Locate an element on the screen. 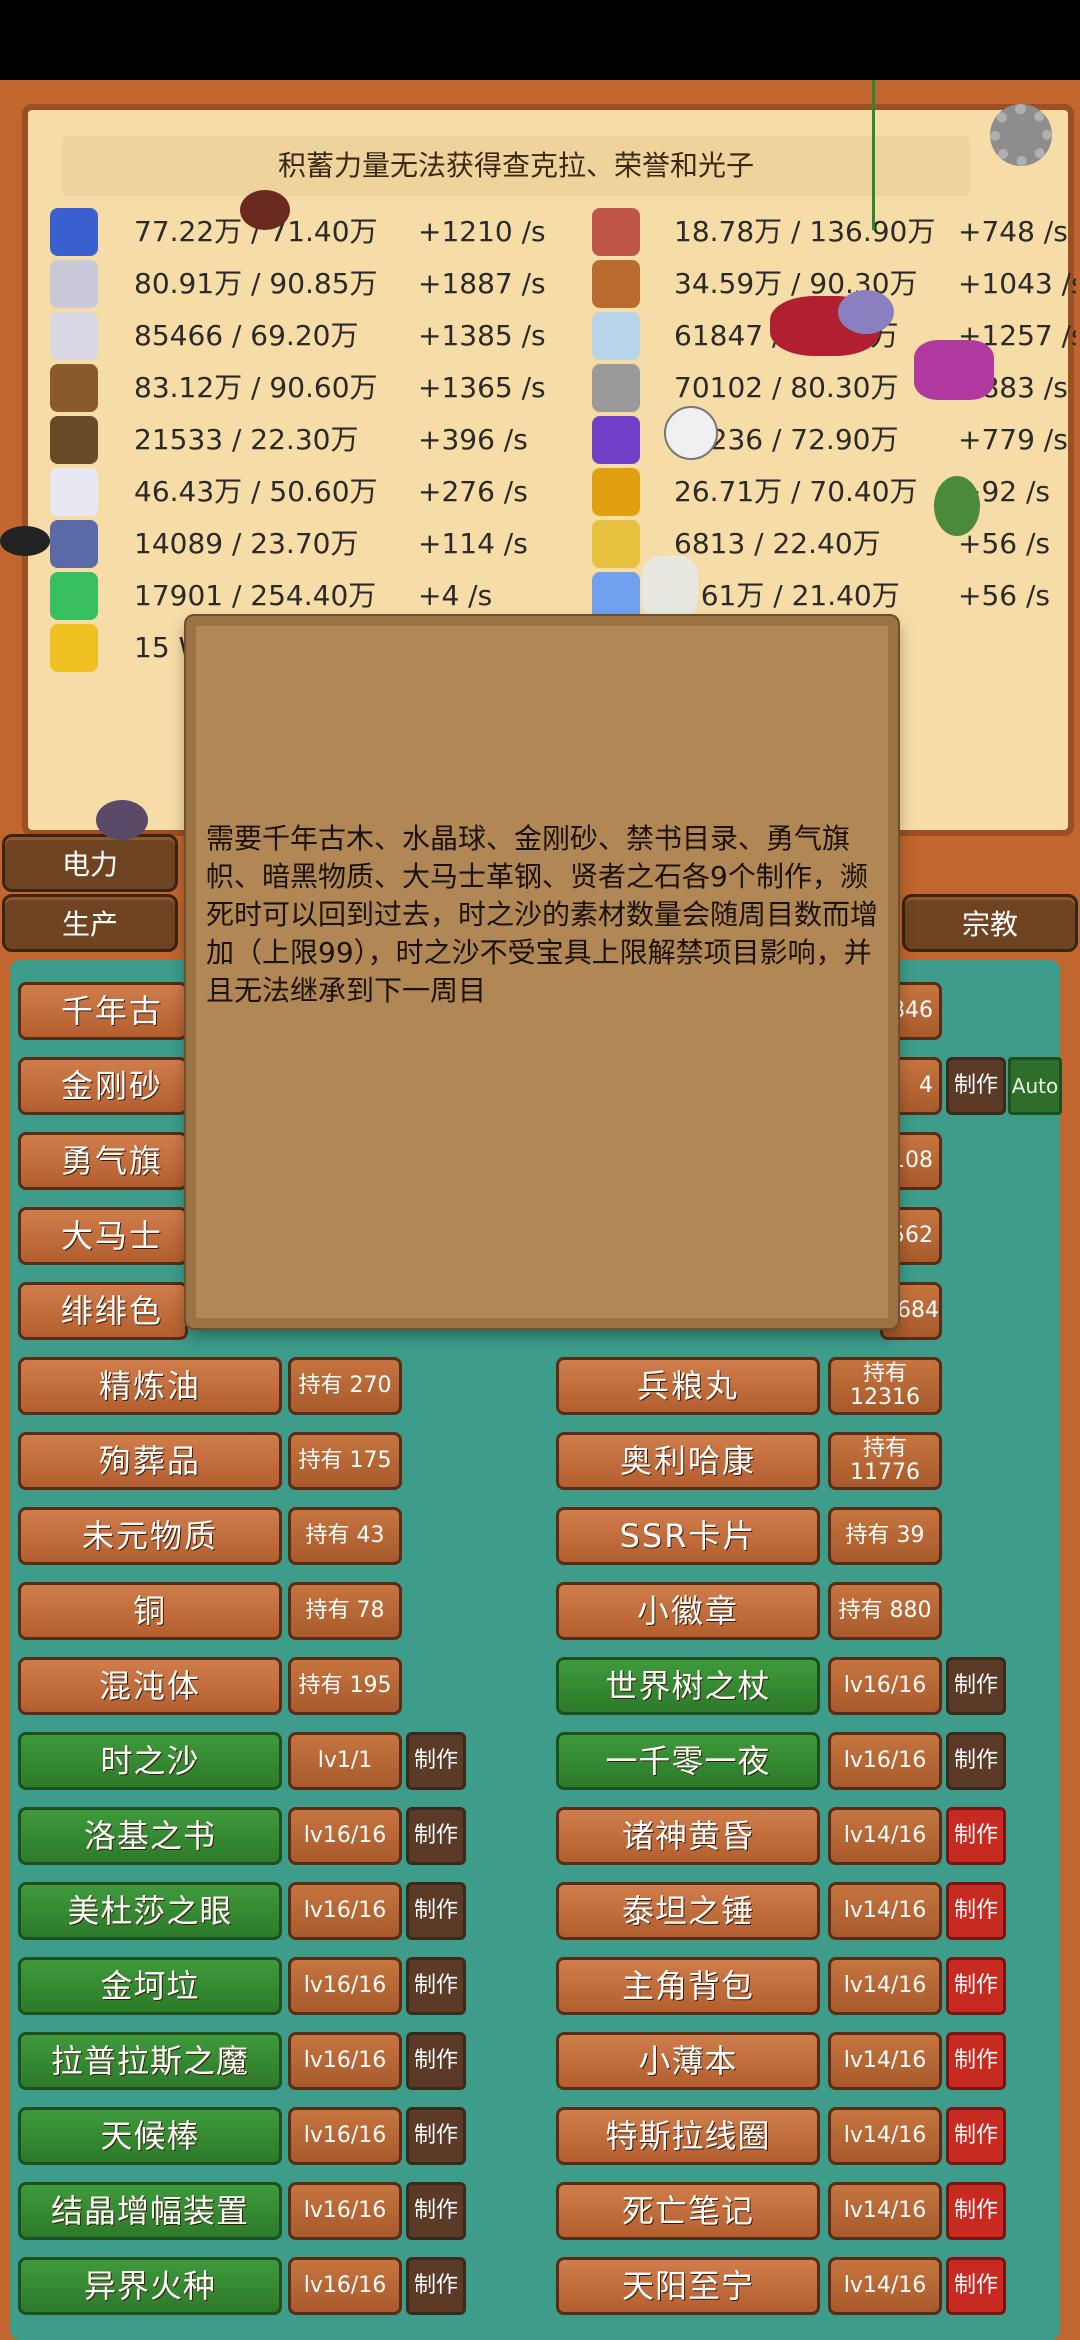 The height and width of the screenshot is (2340, 1080). crow-sprite-icon is located at coordinates (25, 541).